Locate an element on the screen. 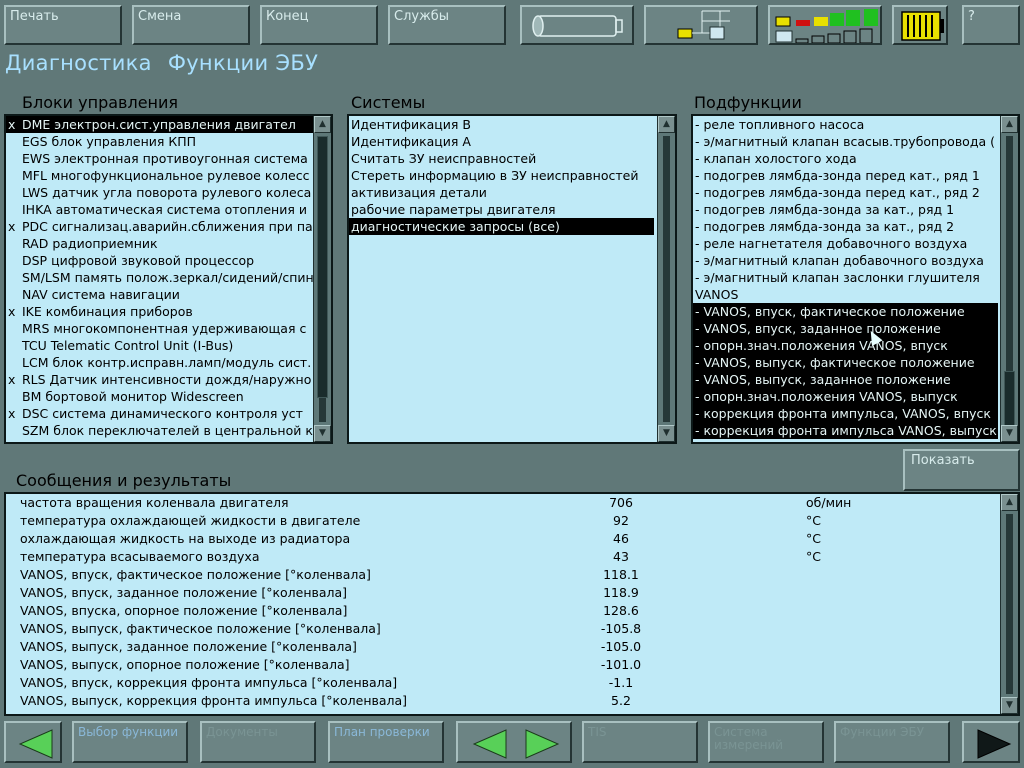 This screenshot has width=1024, height=768. systems-scrollbar: ▲ ▼ is located at coordinates (666, 279).